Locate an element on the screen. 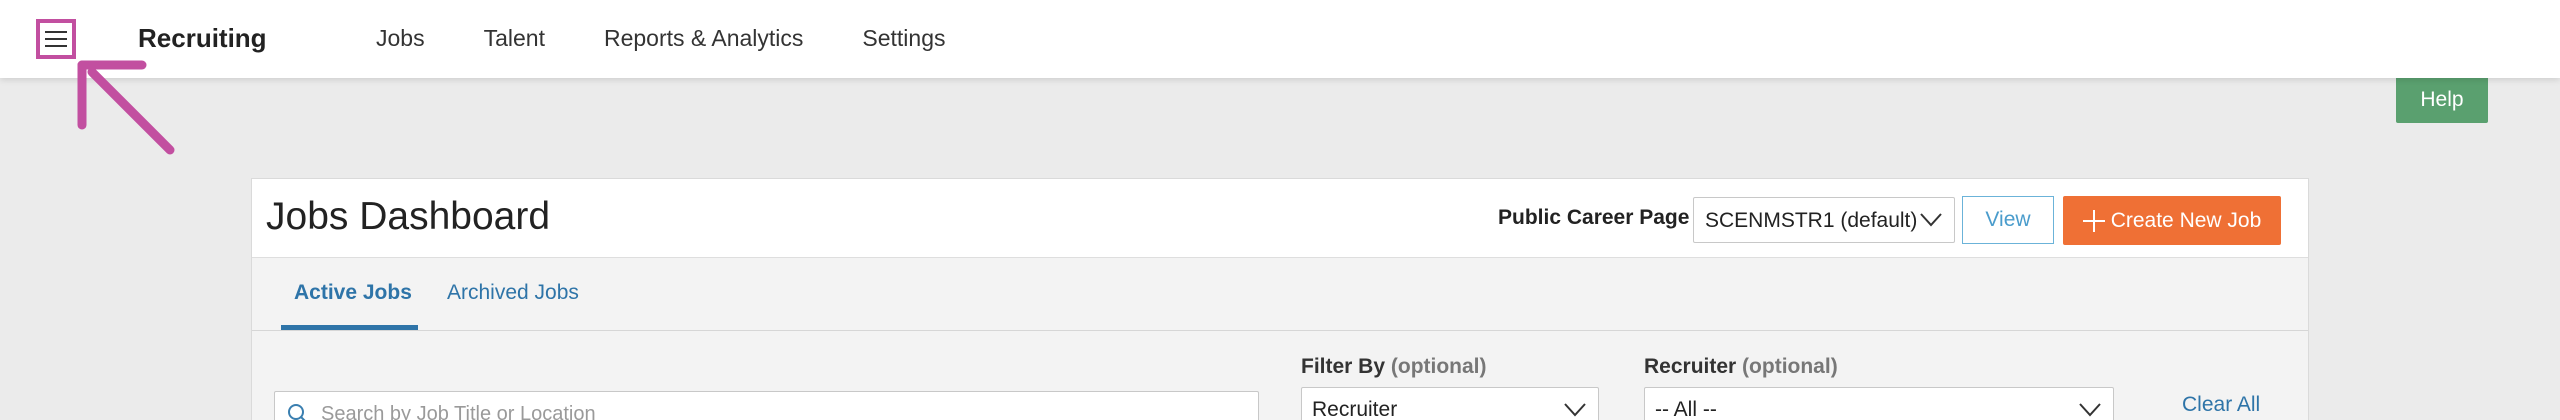 The image size is (2560, 420). nav-item-settings: Settings is located at coordinates (903, 38).